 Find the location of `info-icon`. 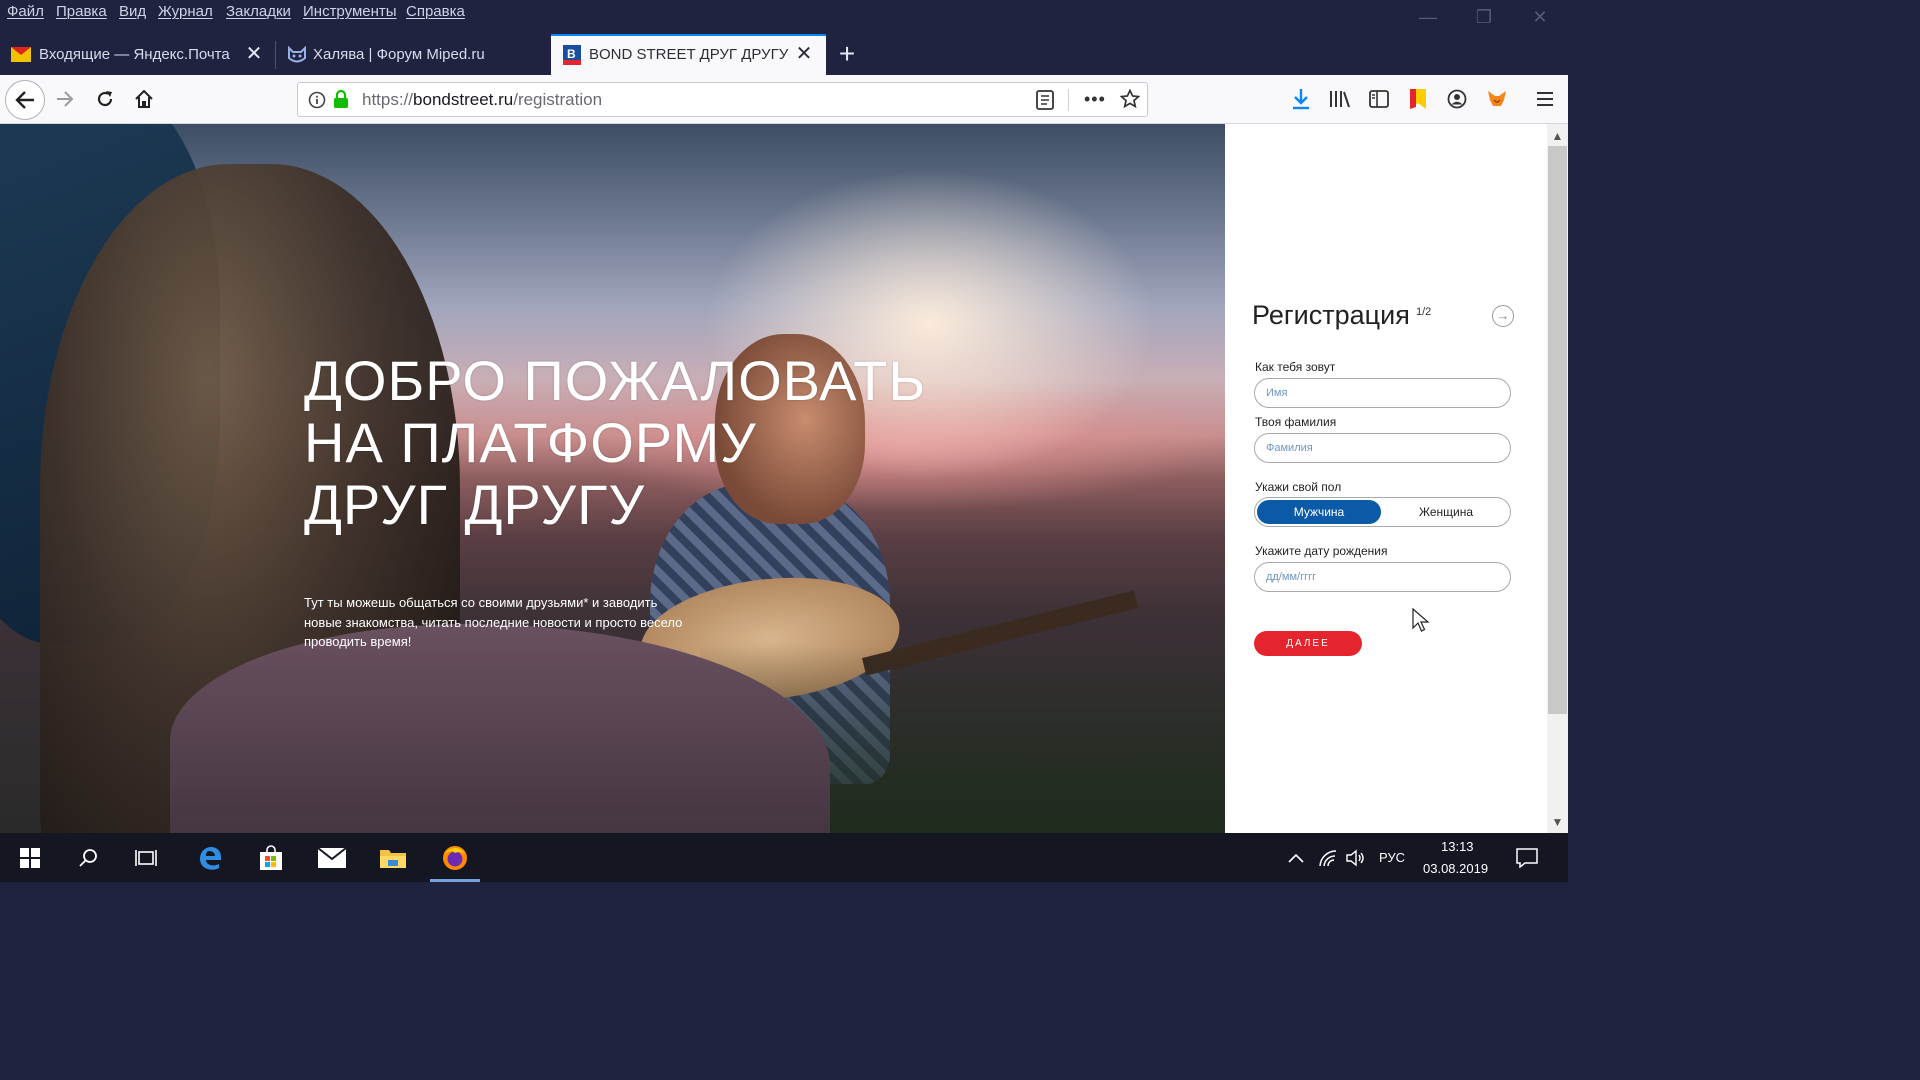

info-icon is located at coordinates (317, 102).